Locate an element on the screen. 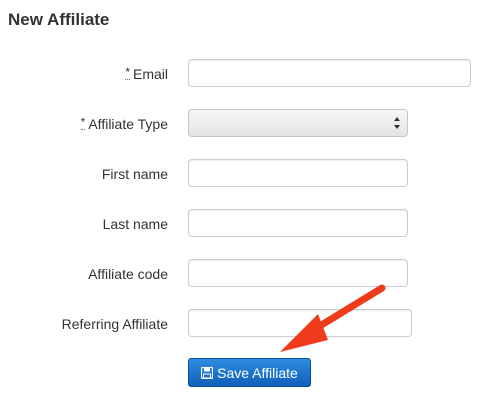 The width and height of the screenshot is (496, 409). referring-affiliate-label: Referring Affiliate is located at coordinates (114, 324).